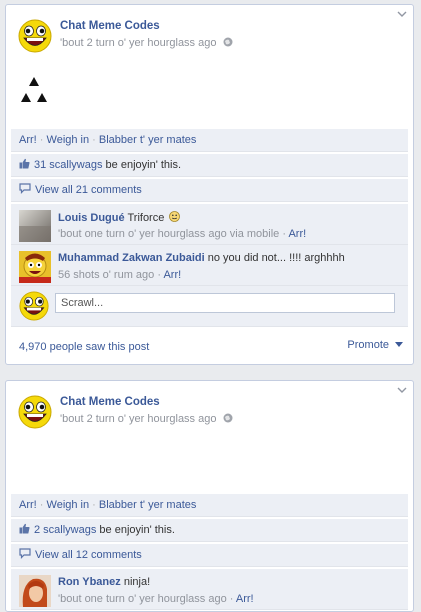  I want to click on view-all-comments-link: View all 21 comments, so click(88, 190).